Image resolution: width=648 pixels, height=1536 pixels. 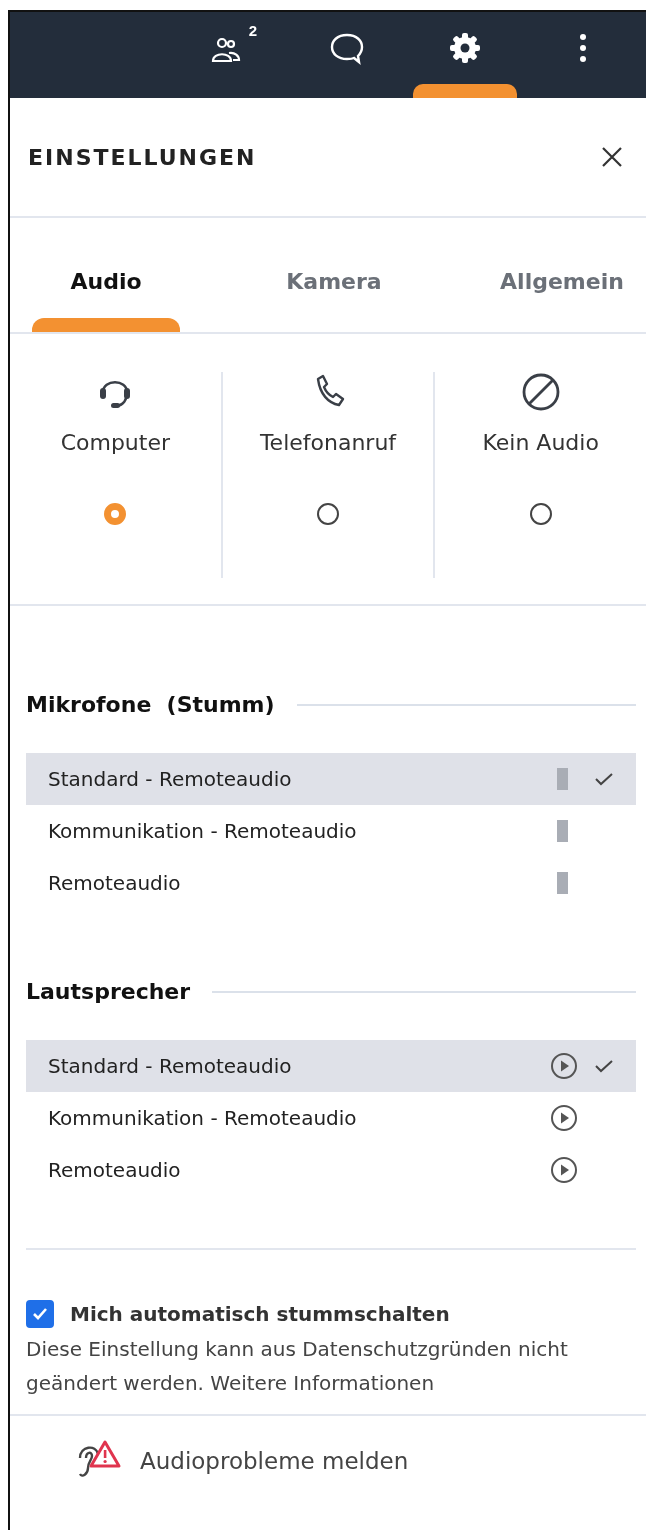 I want to click on audio-option-label: Computer, so click(x=115, y=442).